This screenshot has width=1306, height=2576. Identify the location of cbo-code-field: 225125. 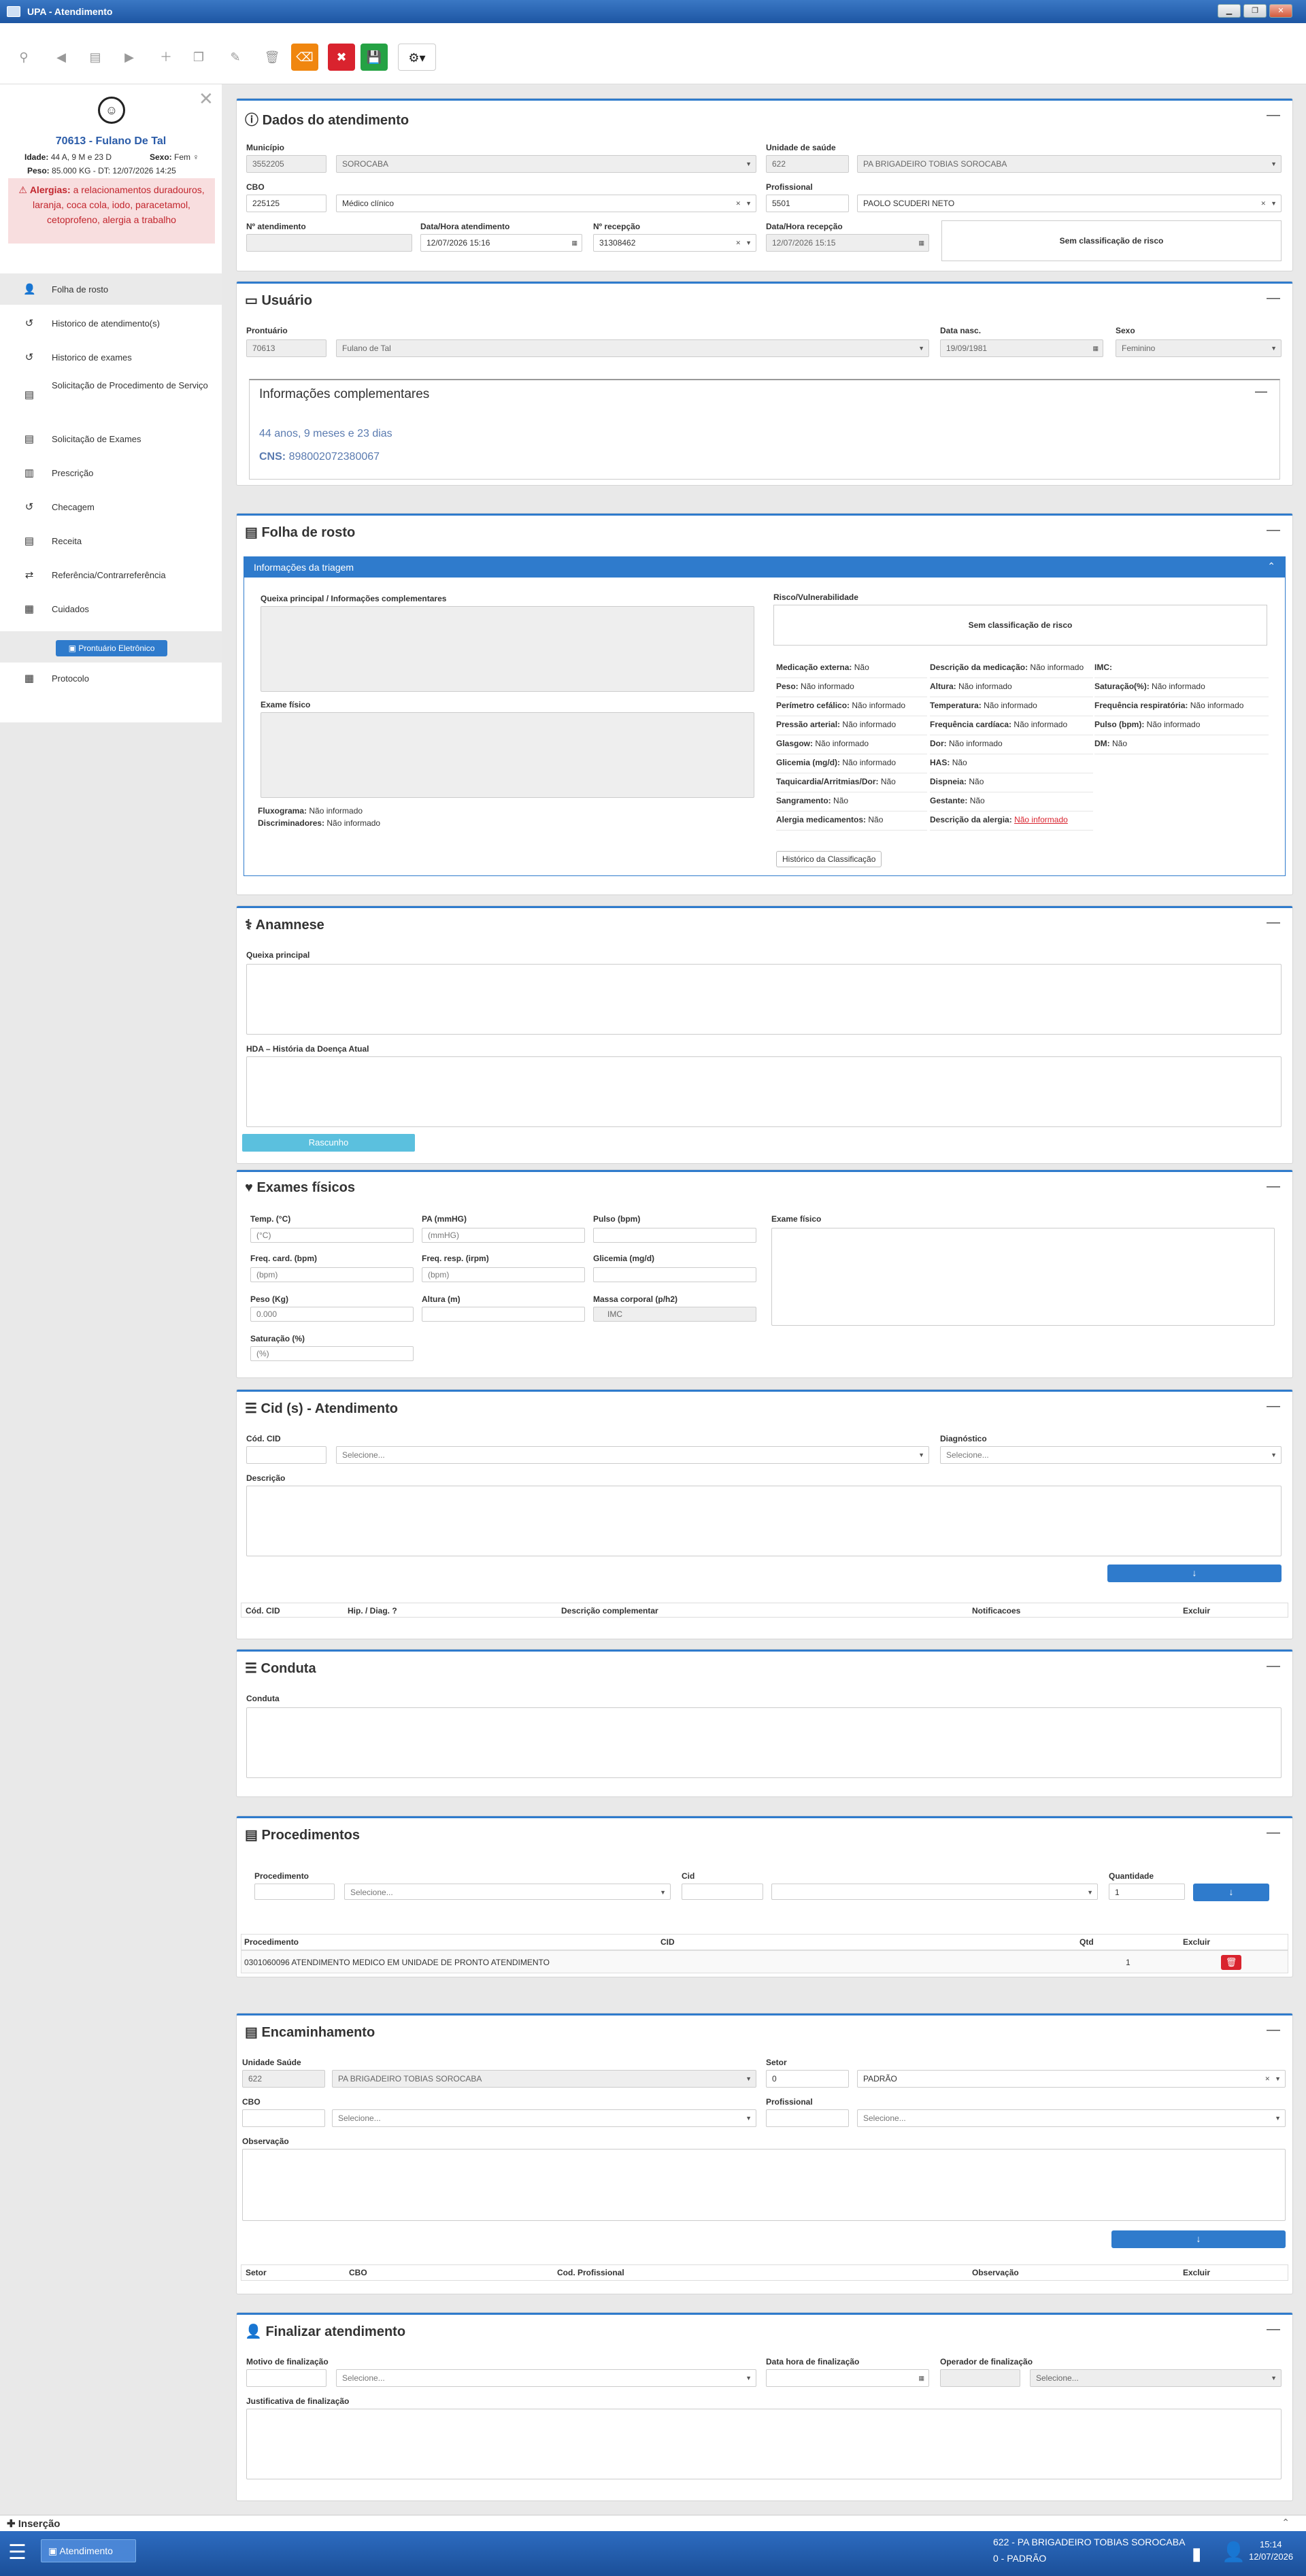
(286, 203).